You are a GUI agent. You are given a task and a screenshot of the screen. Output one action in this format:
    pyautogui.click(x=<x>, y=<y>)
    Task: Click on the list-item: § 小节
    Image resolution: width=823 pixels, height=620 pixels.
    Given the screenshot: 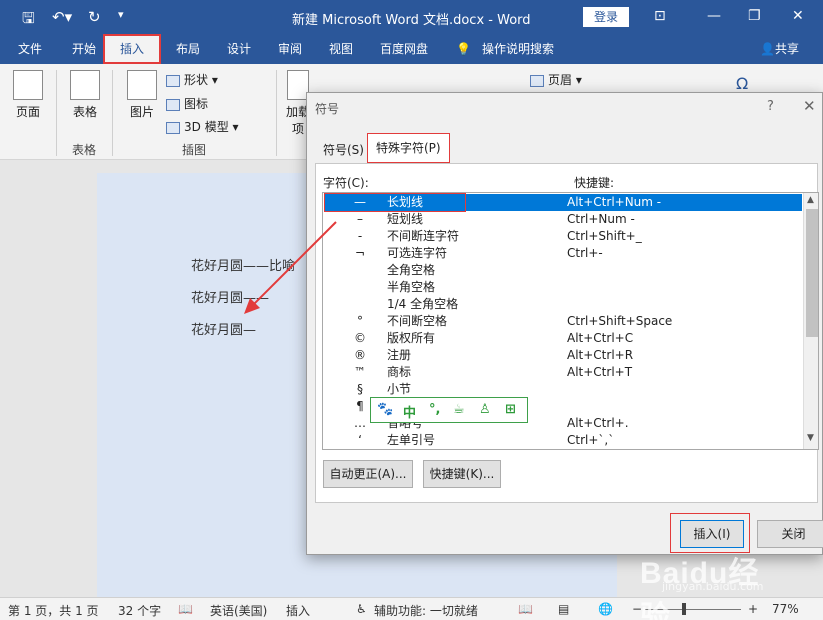 What is the action you would take?
    pyautogui.click(x=563, y=389)
    